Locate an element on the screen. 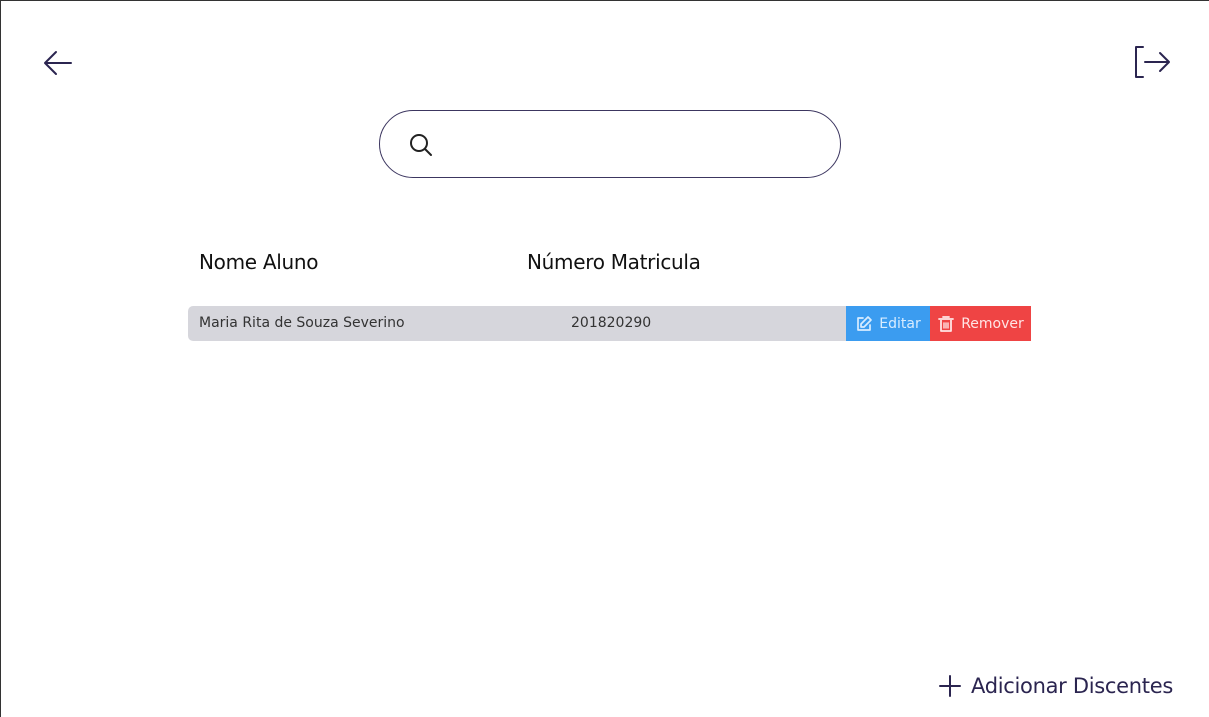  remove-button-label: Remover is located at coordinates (992, 323).